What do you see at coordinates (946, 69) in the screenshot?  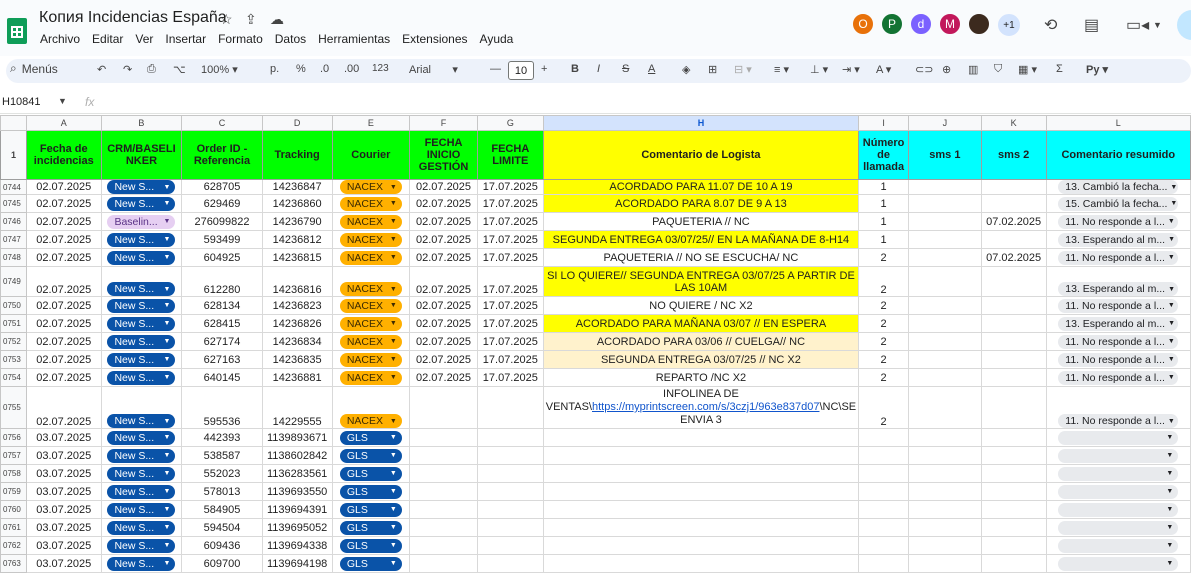 I see `comment-icon: ⊕` at bounding box center [946, 69].